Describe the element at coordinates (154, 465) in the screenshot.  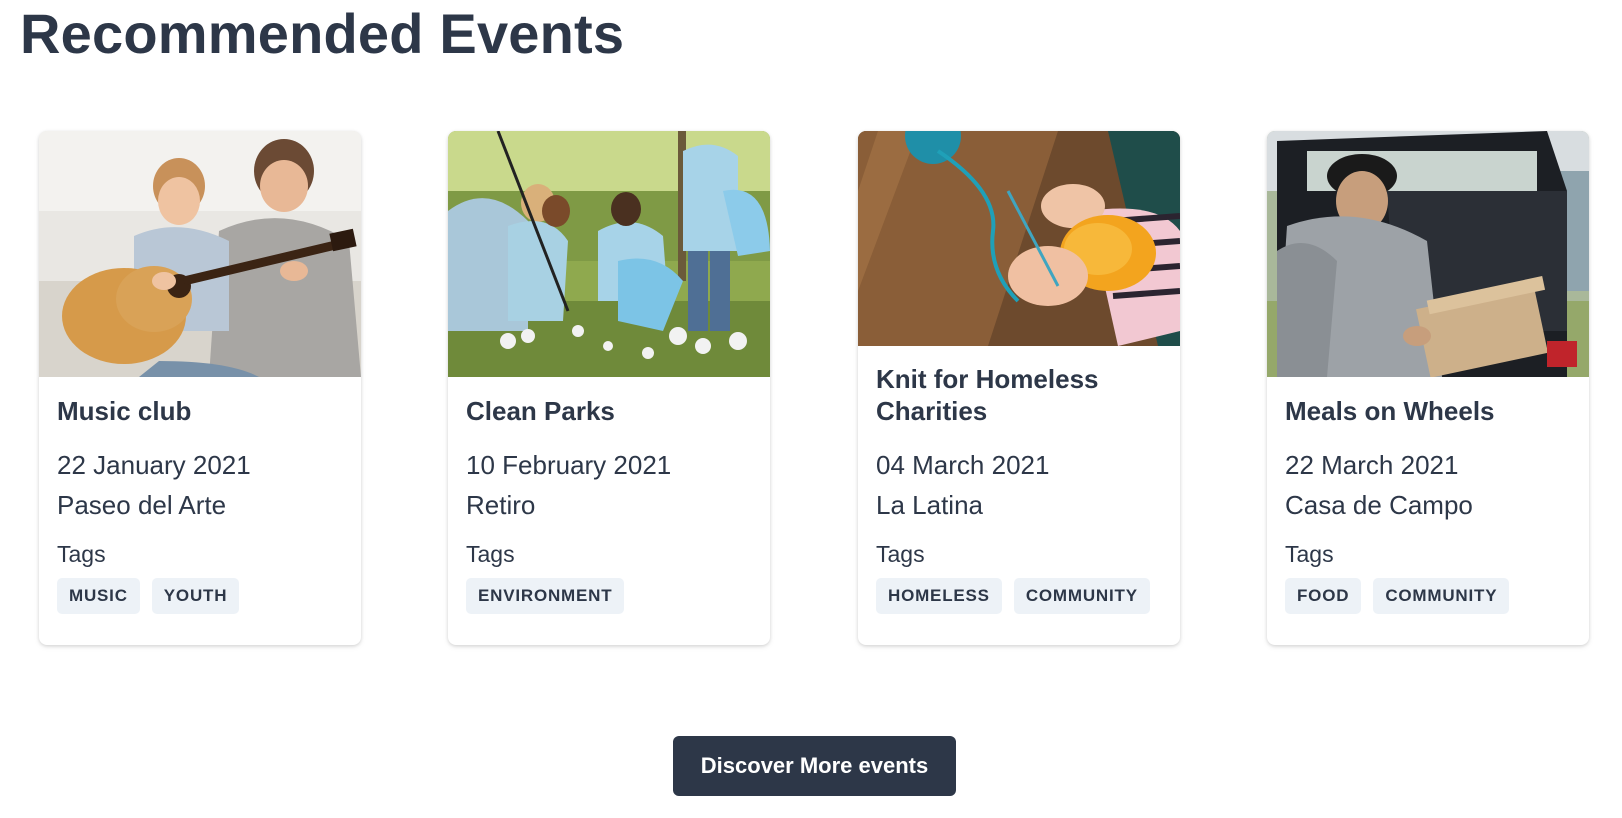
I see `event-date: 22 January 2021` at that location.